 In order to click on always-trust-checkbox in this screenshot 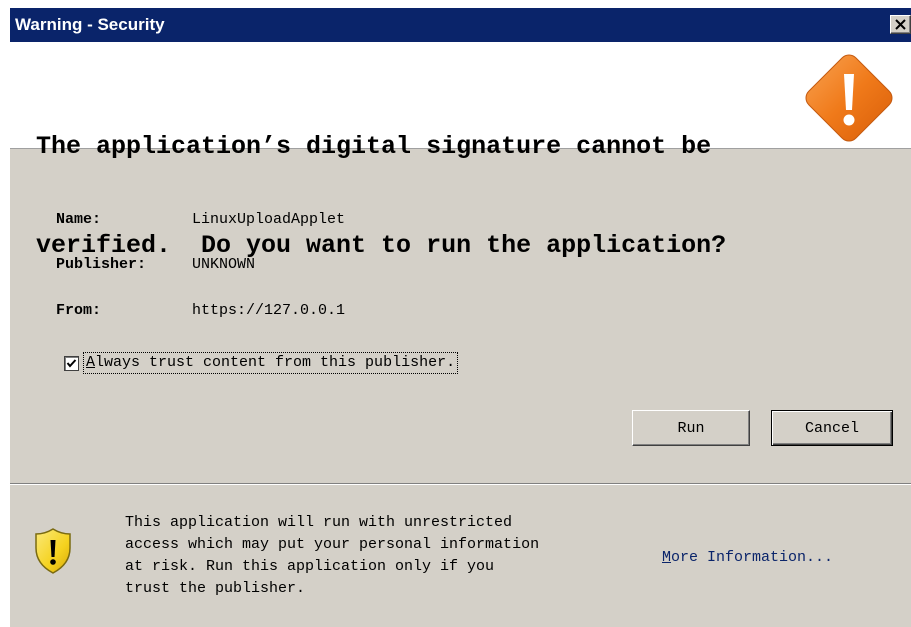, I will do `click(71, 363)`.